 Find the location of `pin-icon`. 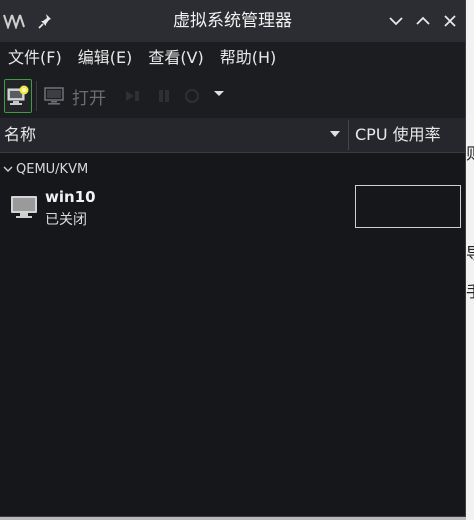

pin-icon is located at coordinates (45, 21).